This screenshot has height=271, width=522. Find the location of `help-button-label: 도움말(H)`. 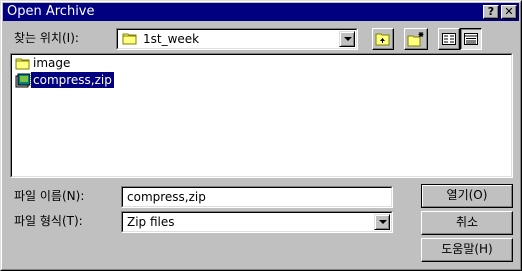

help-button-label: 도움말(H) is located at coordinates (467, 249).